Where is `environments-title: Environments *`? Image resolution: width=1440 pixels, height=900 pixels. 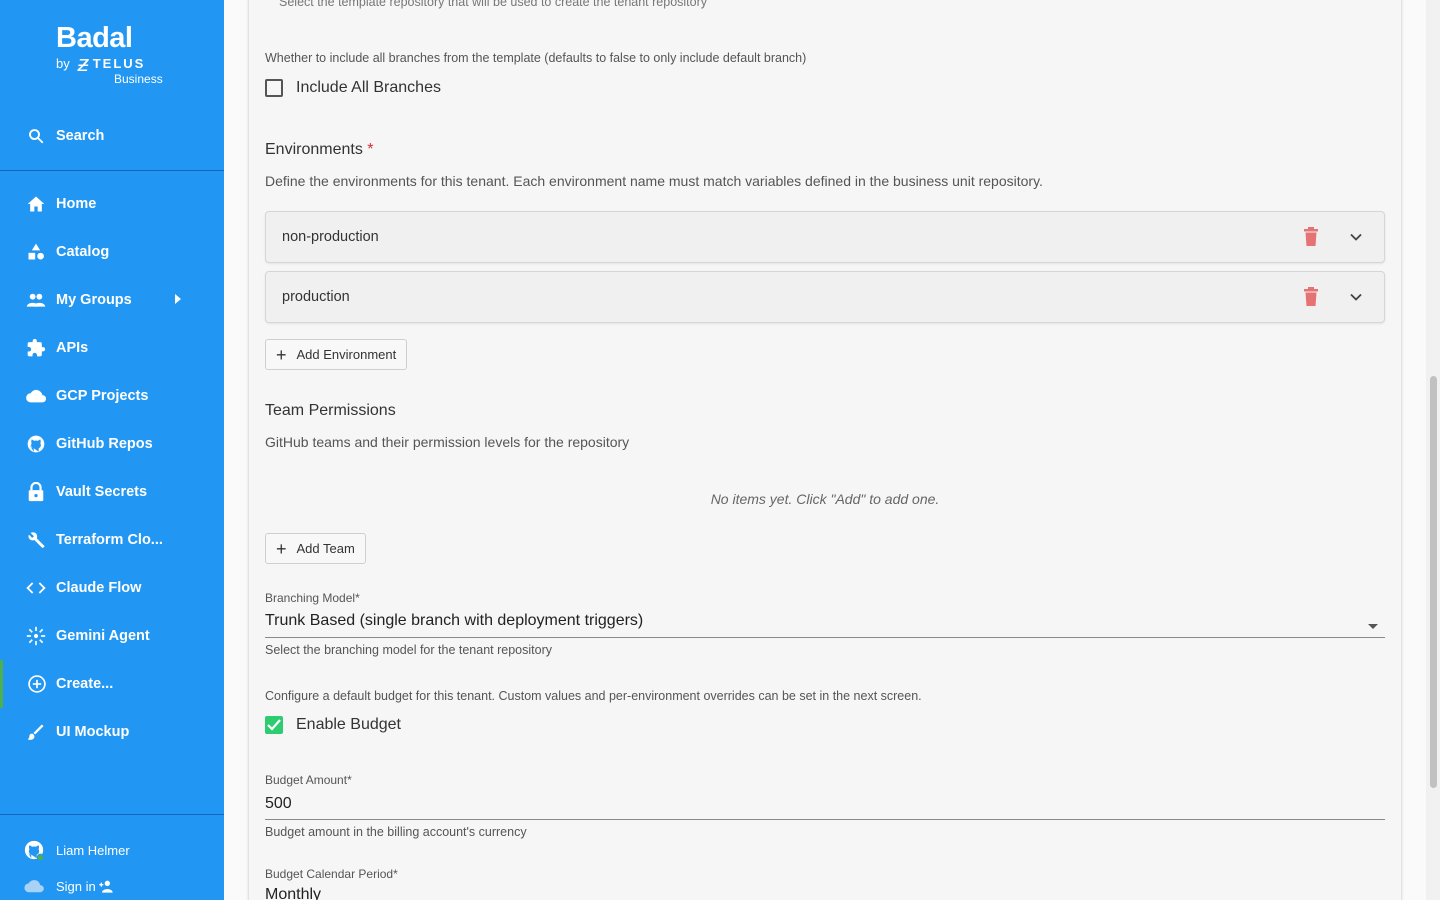 environments-title: Environments * is located at coordinates (319, 150).